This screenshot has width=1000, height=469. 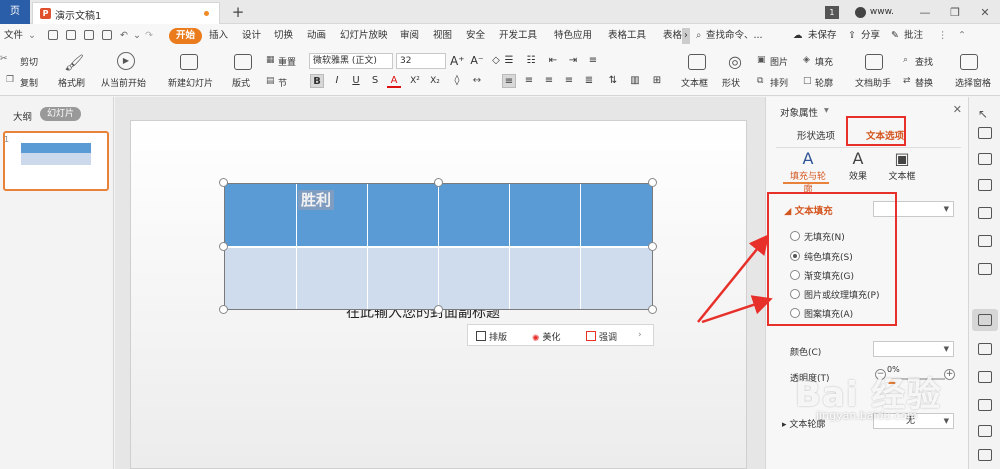 I want to click on slide-thumbnail, so click(x=56, y=161).